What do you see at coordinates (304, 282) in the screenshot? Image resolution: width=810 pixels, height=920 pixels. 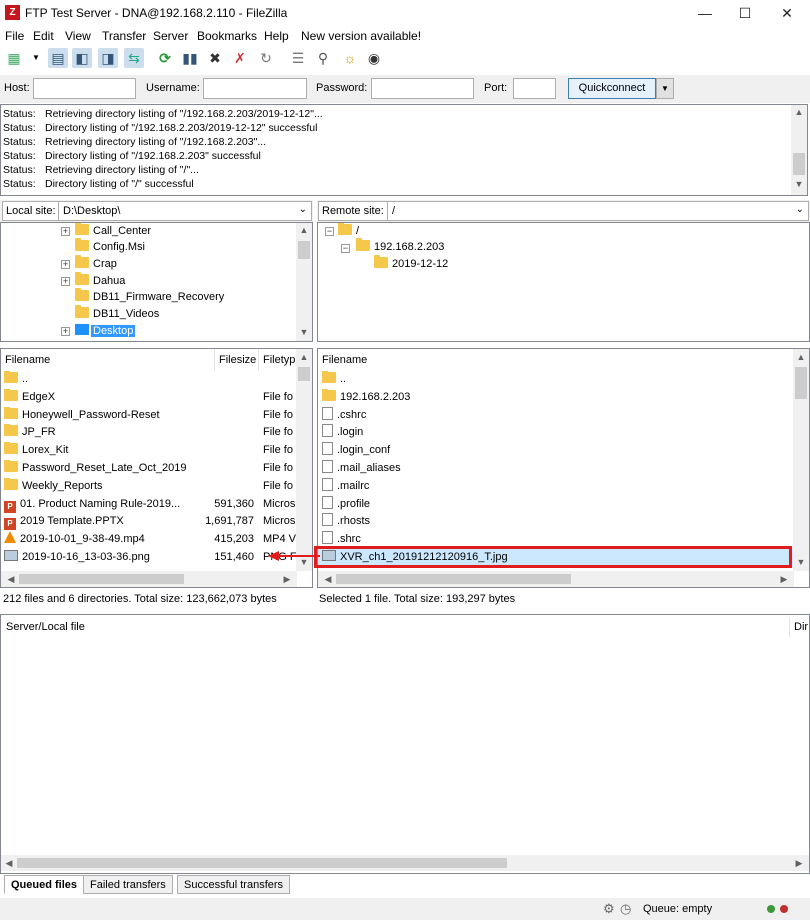 I see `local-tree-scrollbar: ▲ ▼` at bounding box center [304, 282].